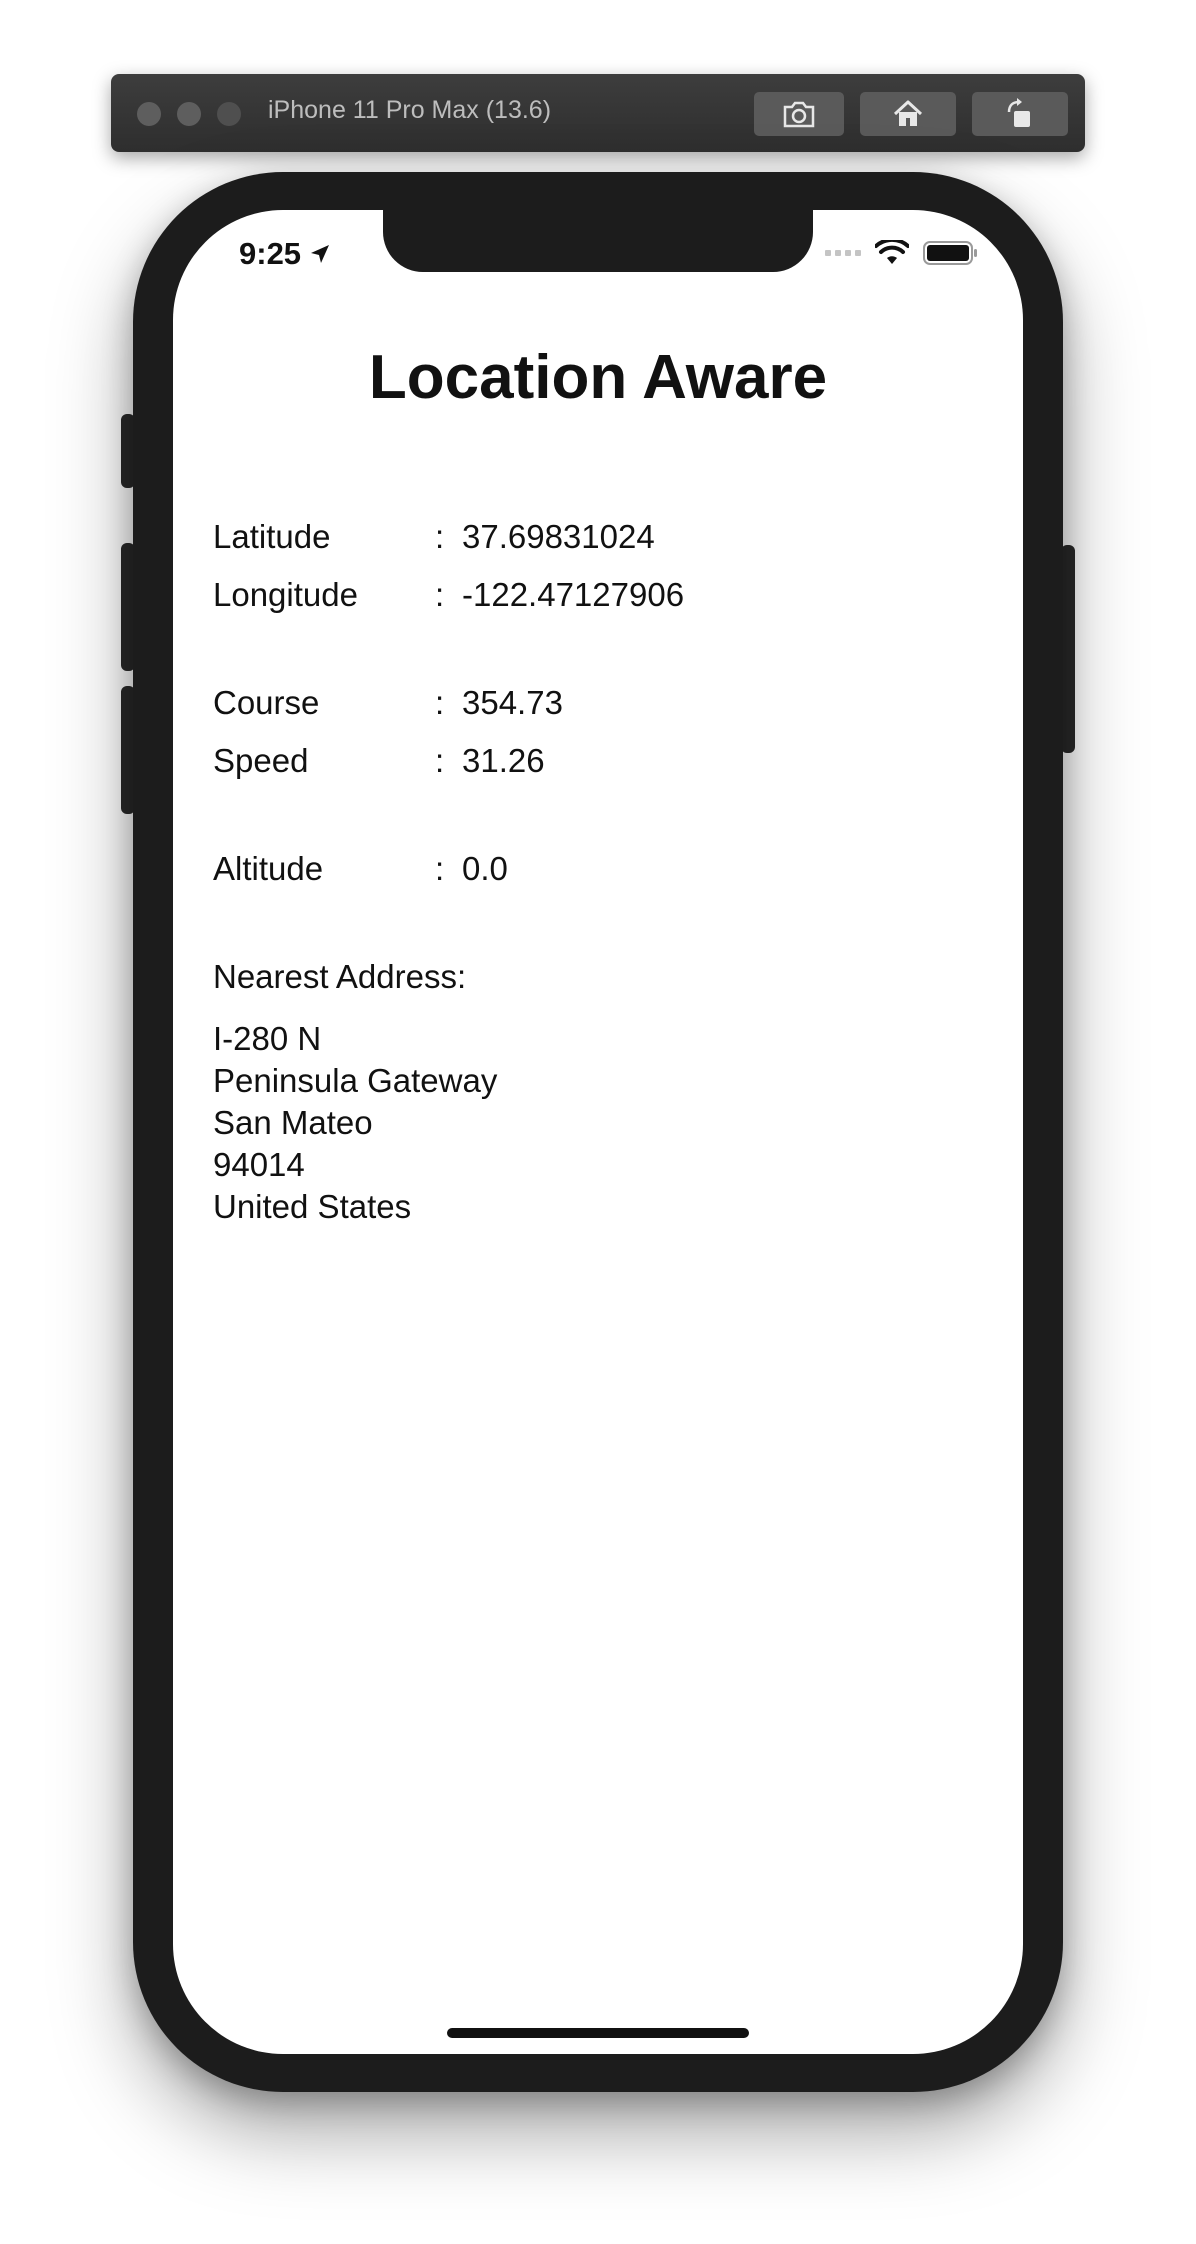  Describe the element at coordinates (598, 241) in the screenshot. I see `notch` at that location.